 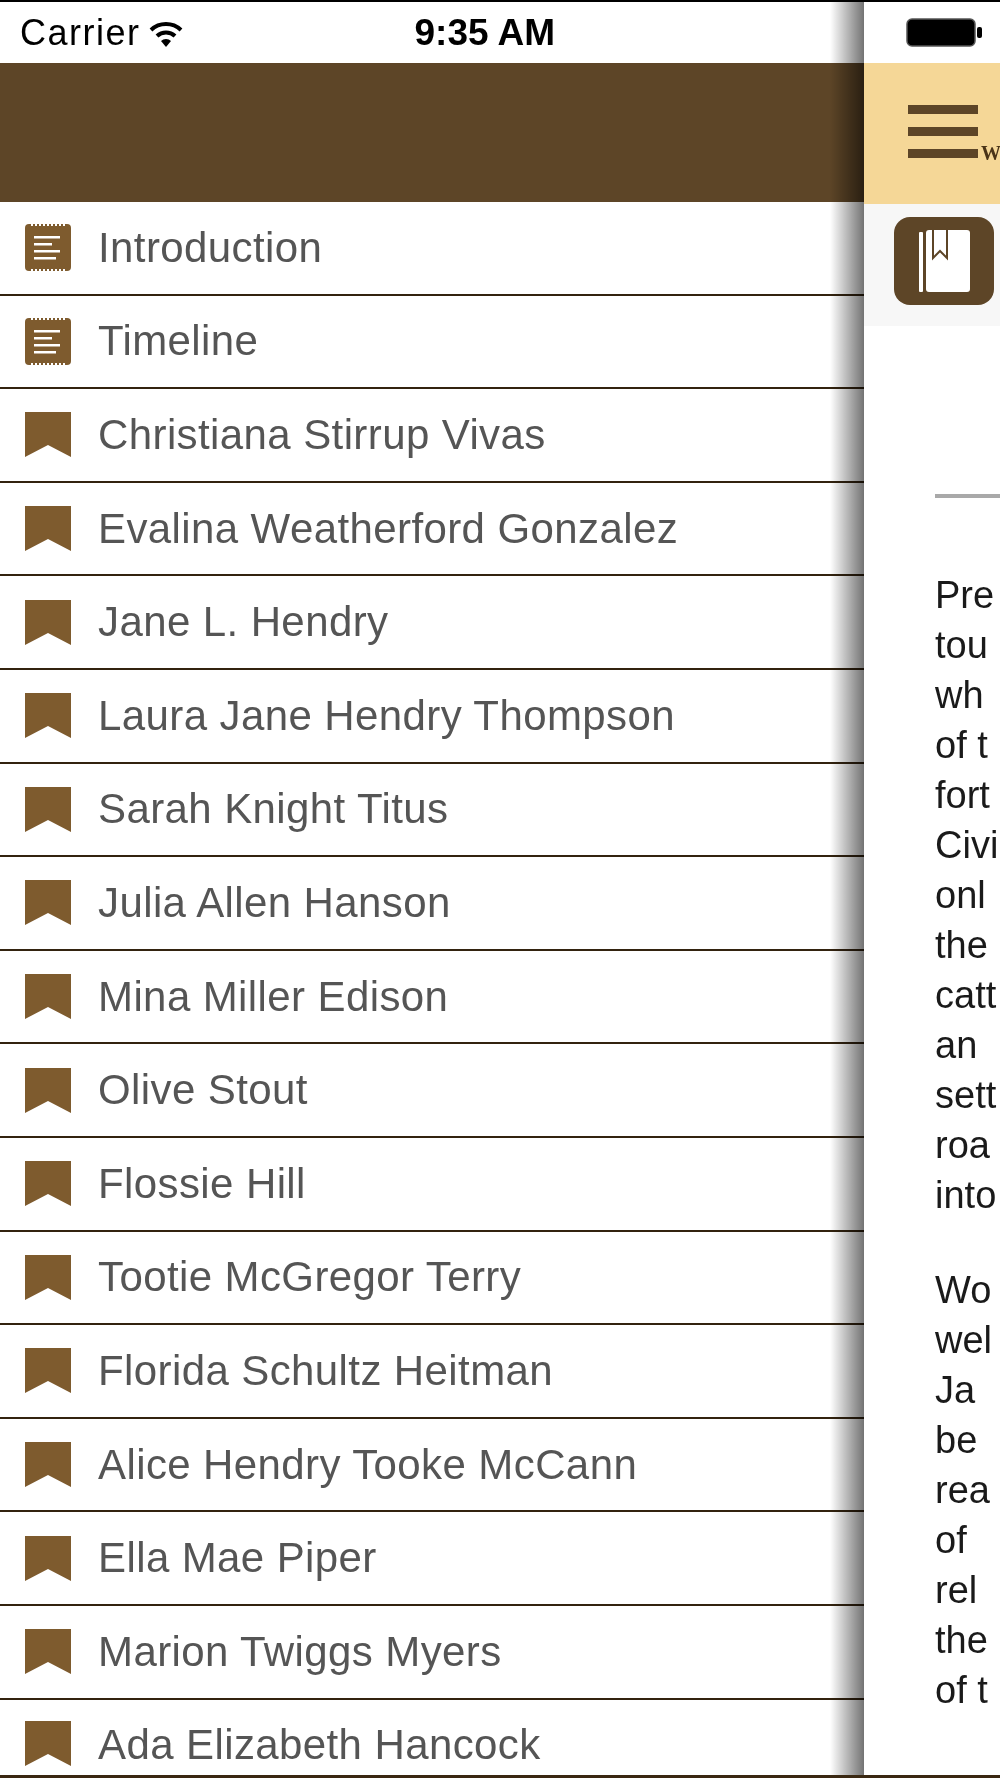 What do you see at coordinates (960, 695) in the screenshot?
I see `article-text-line: wh` at bounding box center [960, 695].